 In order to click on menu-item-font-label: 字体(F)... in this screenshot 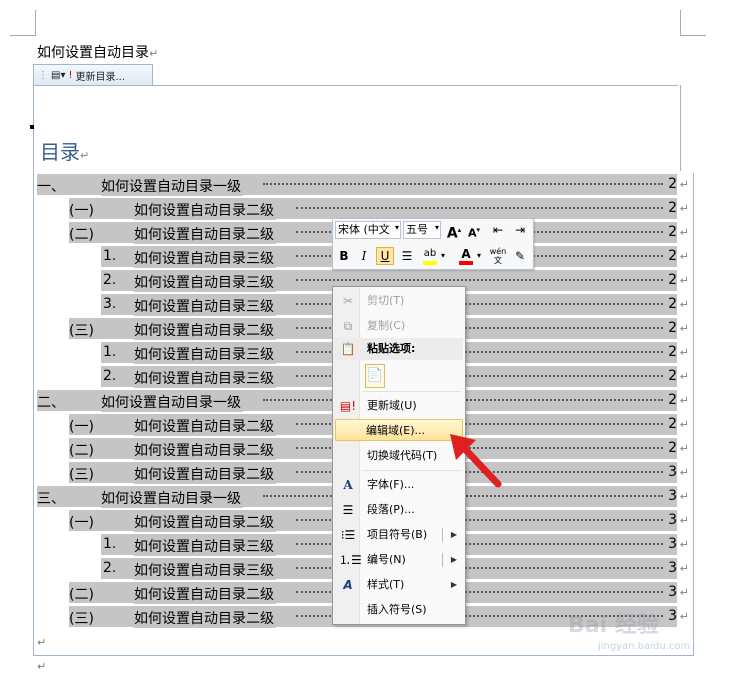, I will do `click(391, 484)`.